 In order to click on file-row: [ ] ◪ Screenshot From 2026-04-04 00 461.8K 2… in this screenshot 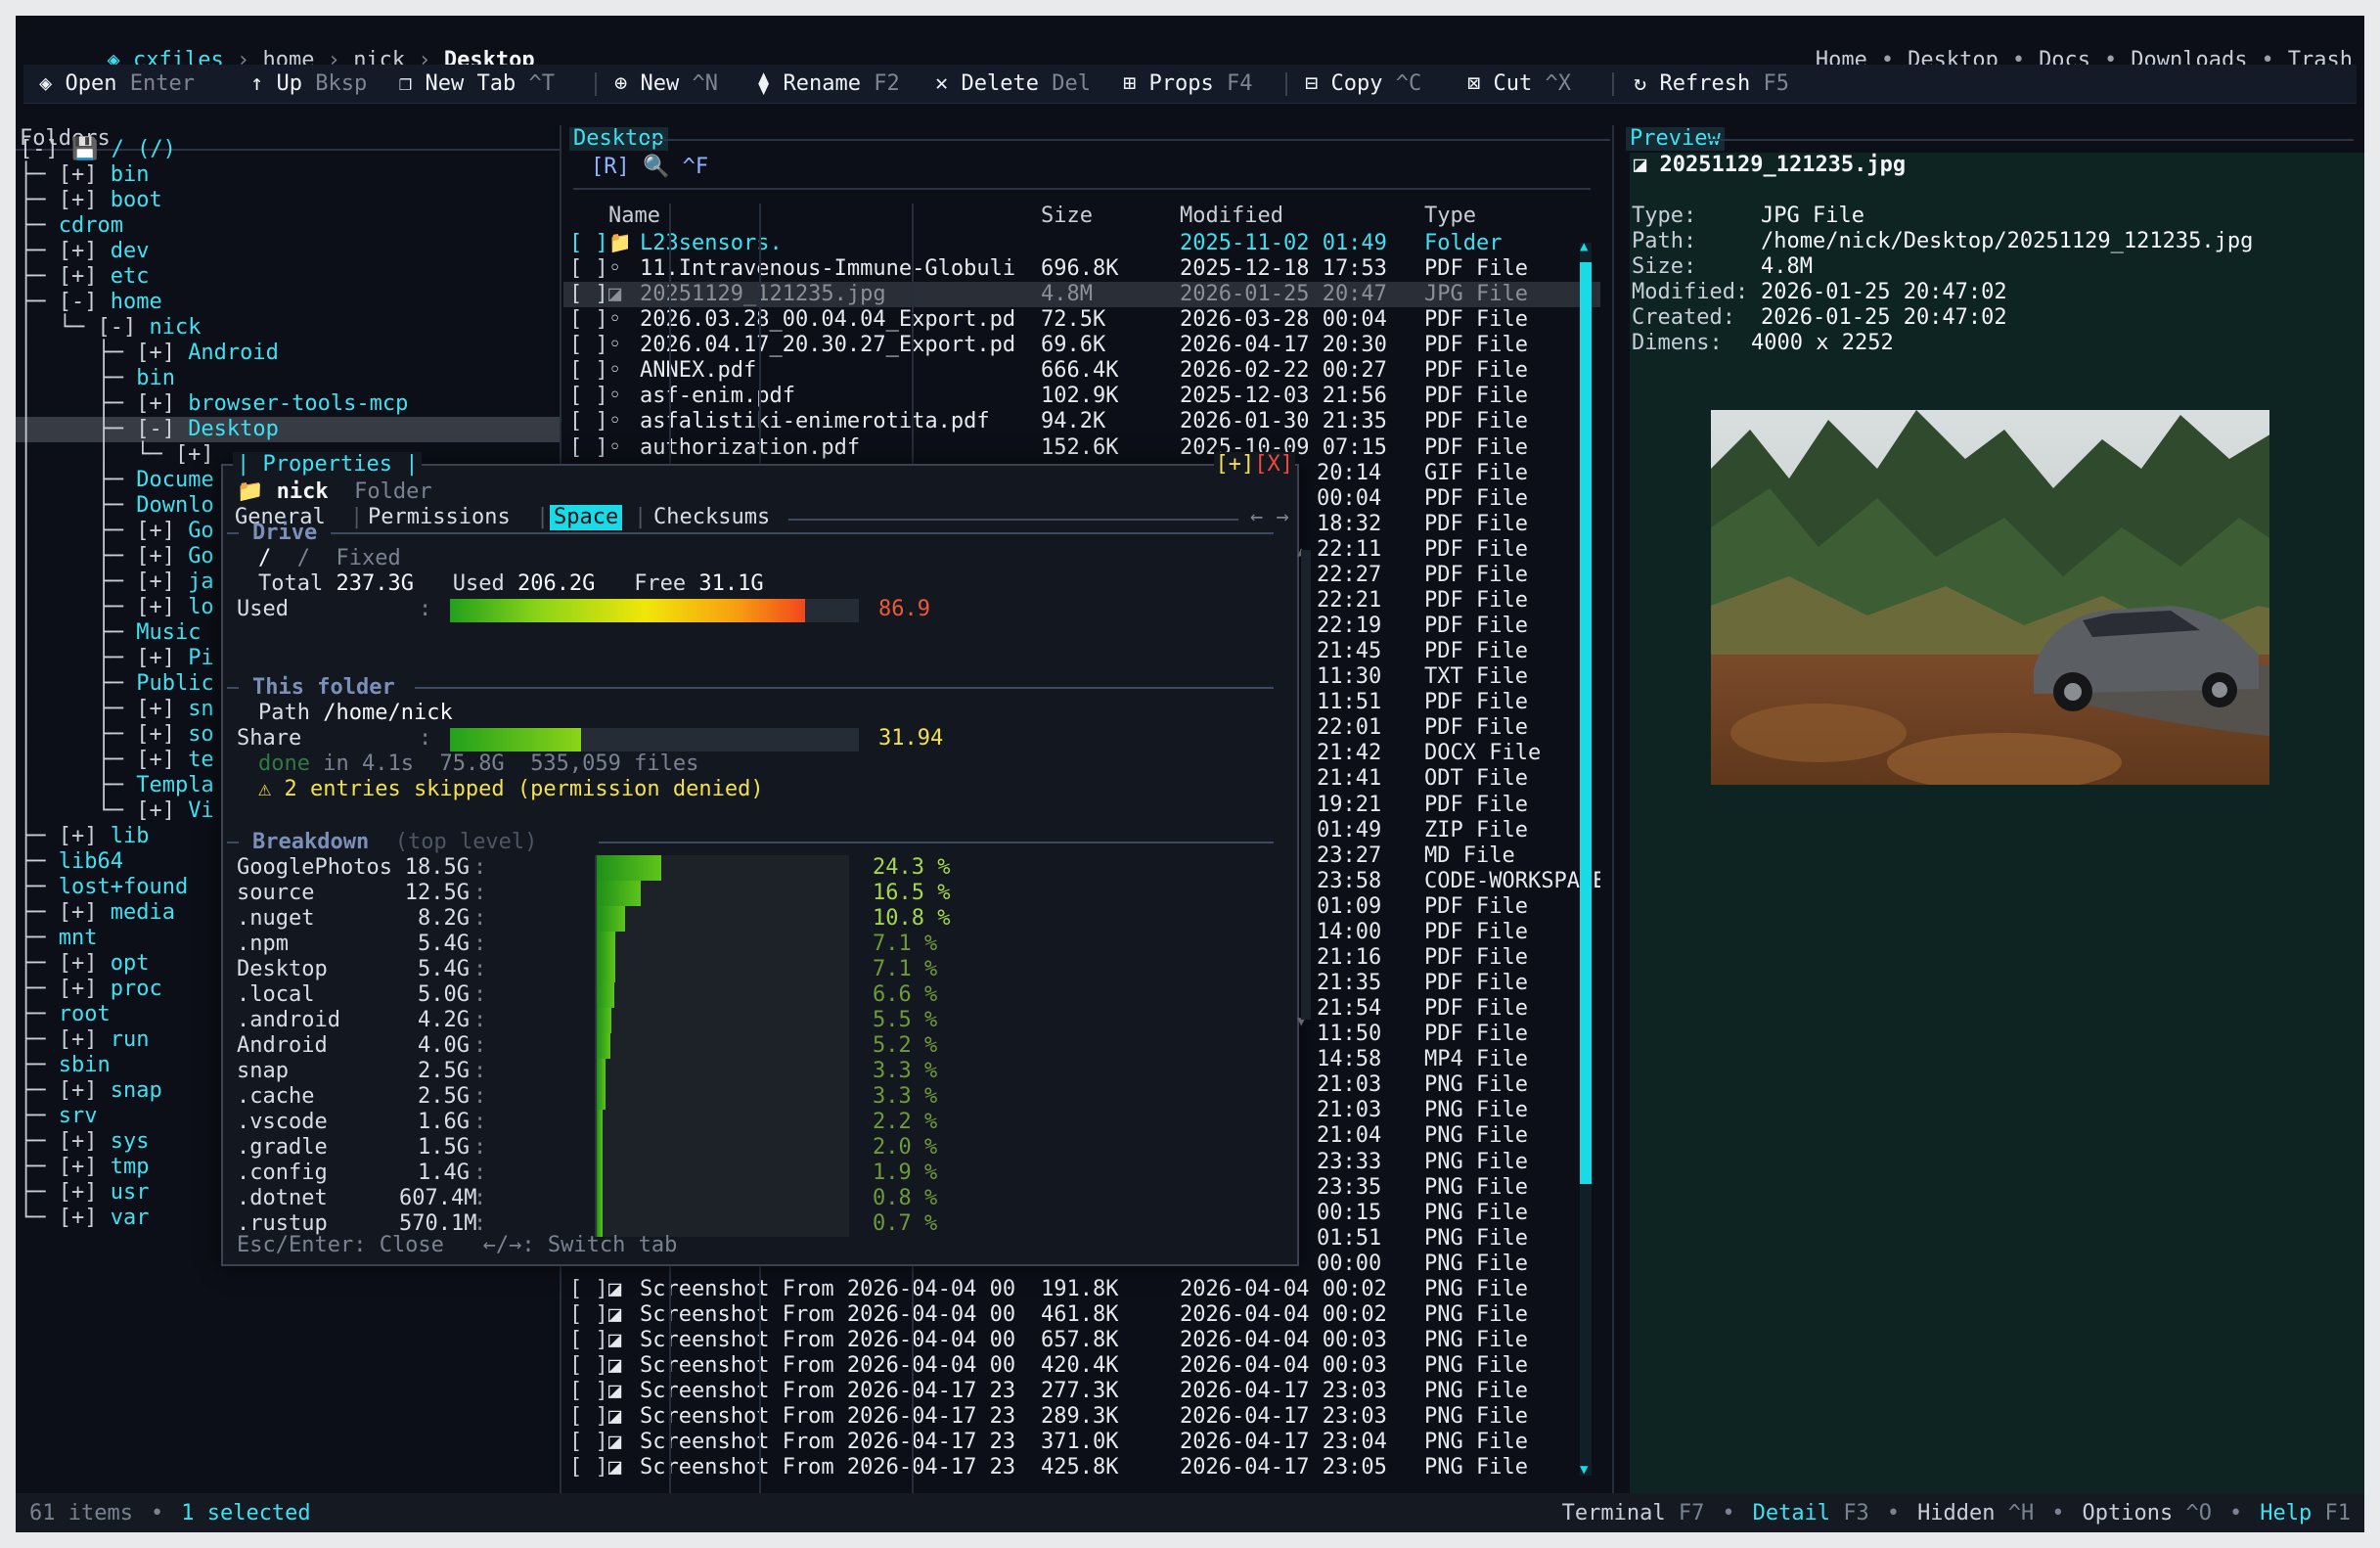, I will do `click(1081, 1315)`.